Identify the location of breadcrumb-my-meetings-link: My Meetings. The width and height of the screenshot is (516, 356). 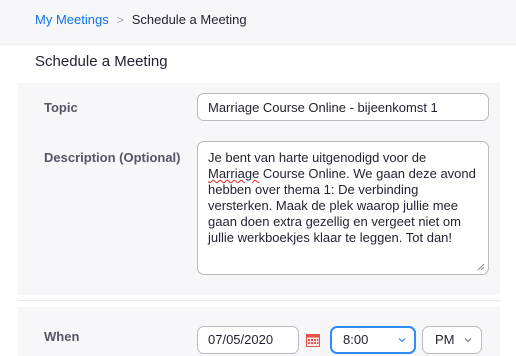
(72, 19).